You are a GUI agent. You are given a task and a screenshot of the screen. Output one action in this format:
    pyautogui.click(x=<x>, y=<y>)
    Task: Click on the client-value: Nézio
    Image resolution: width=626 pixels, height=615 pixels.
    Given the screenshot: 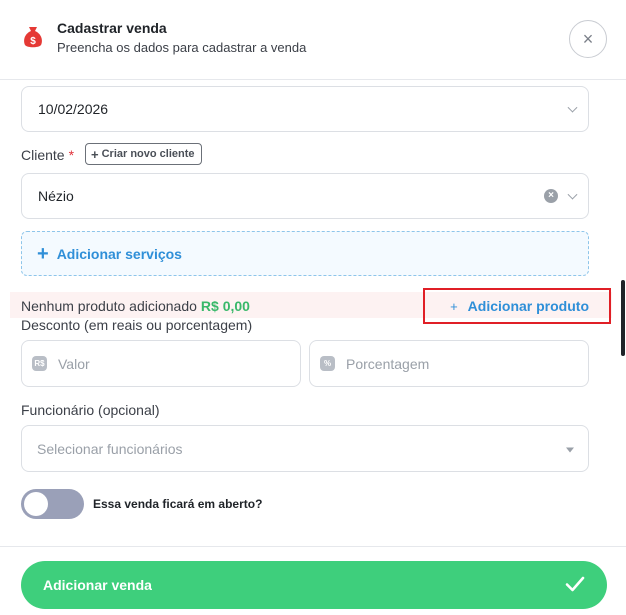 What is the action you would take?
    pyautogui.click(x=56, y=196)
    